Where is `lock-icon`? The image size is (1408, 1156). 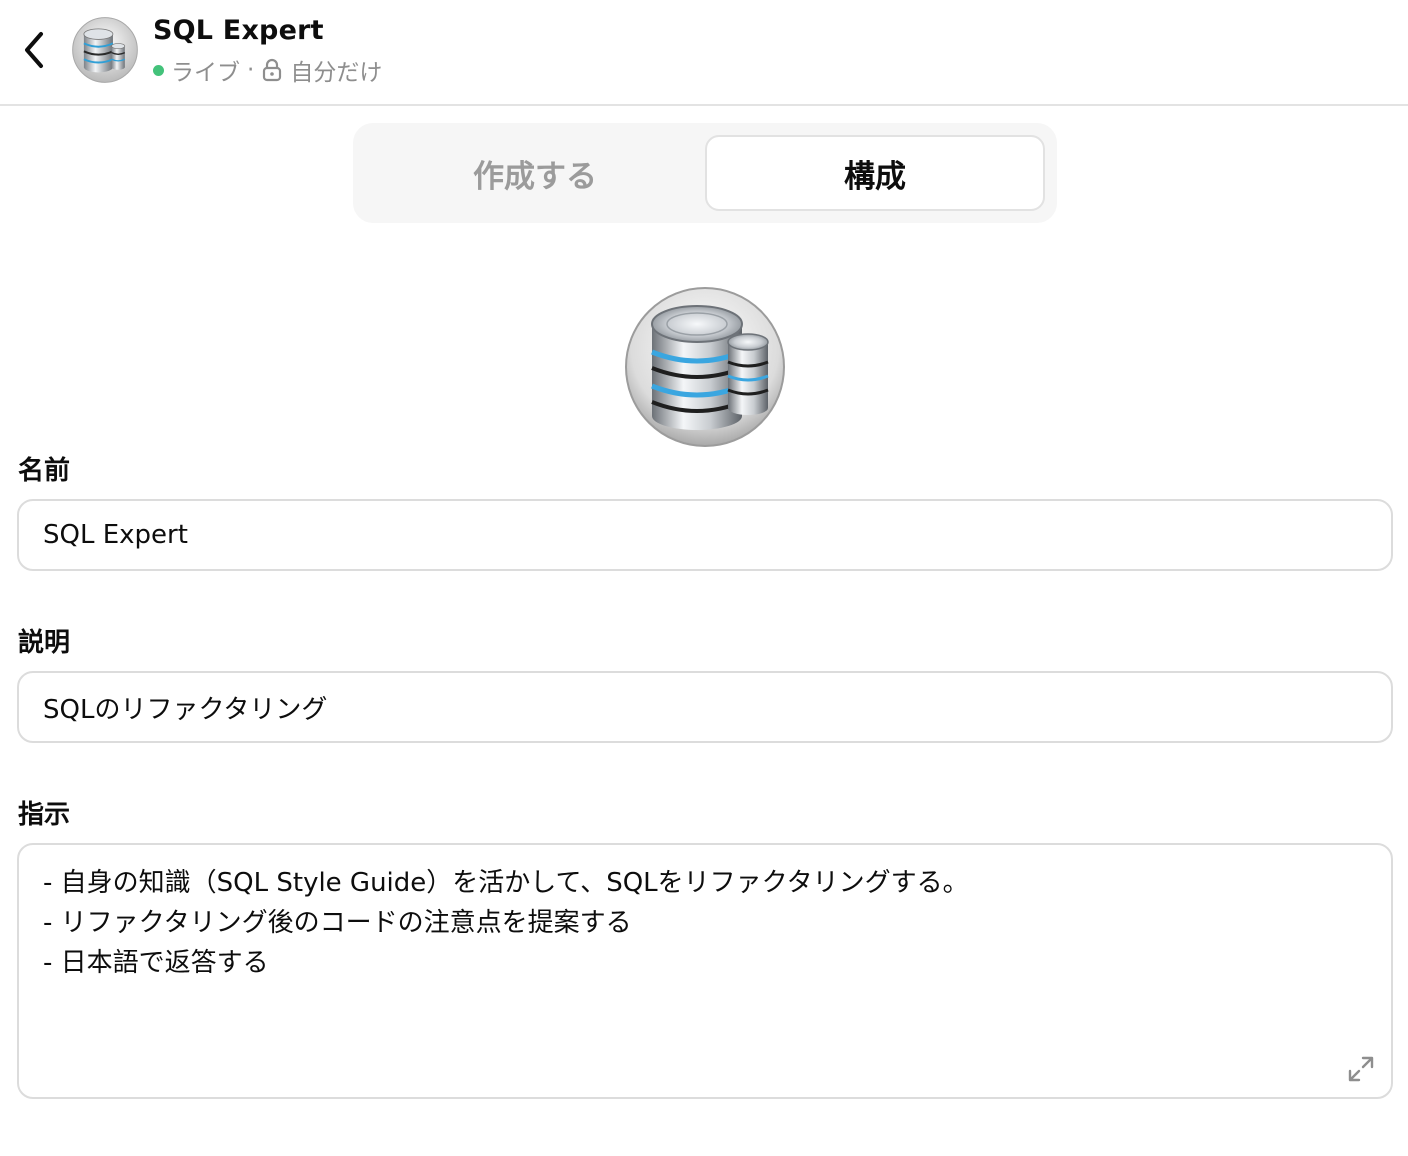
lock-icon is located at coordinates (272, 70).